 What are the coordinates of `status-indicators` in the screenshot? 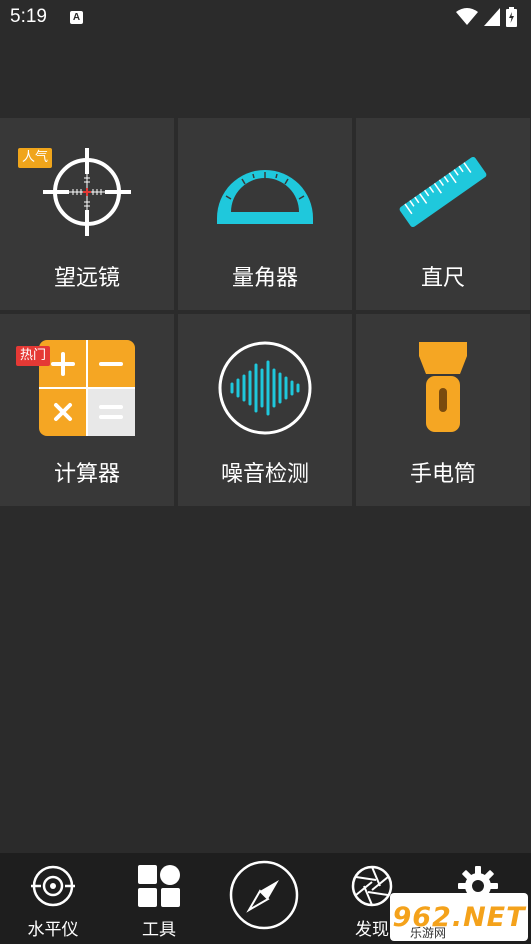 It's located at (486, 17).